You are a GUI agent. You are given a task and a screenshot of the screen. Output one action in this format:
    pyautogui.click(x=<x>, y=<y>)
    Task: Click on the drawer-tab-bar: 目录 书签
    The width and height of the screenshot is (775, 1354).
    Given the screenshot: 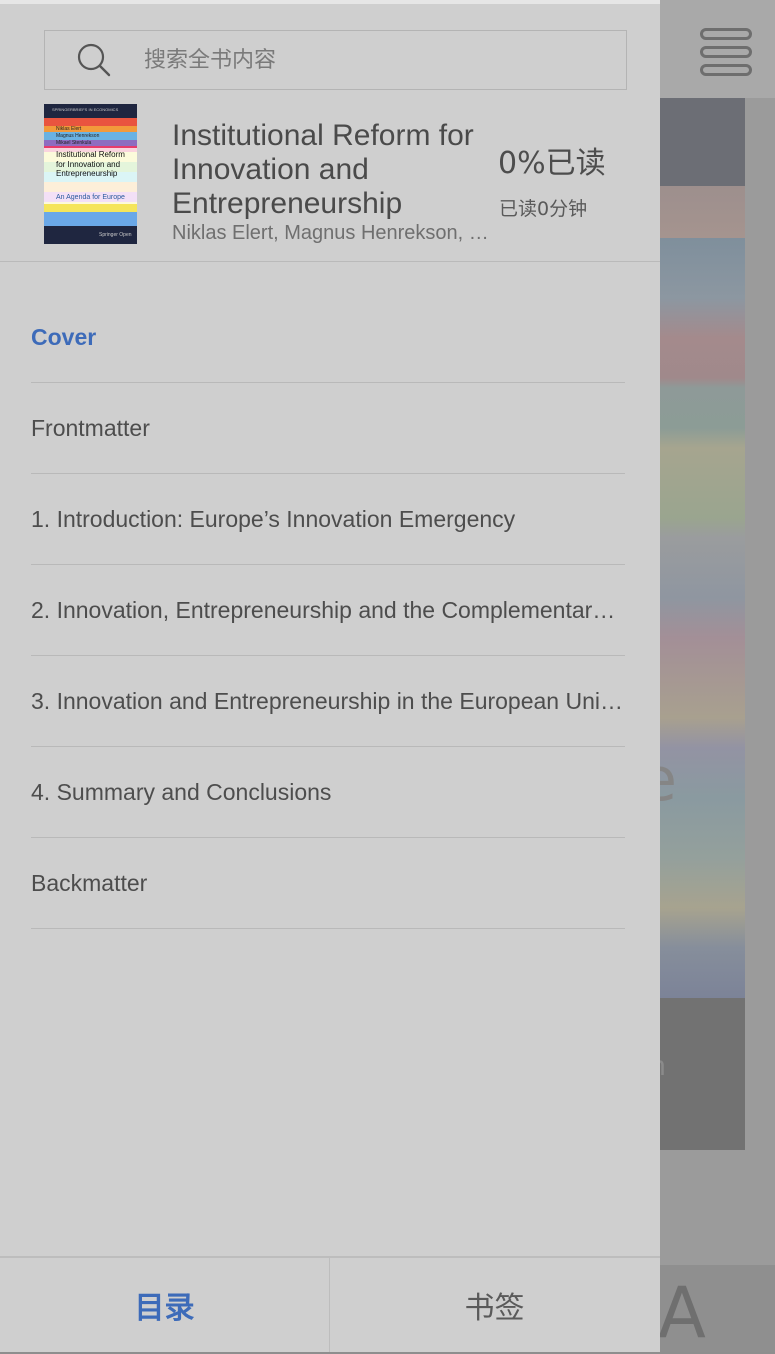 What is the action you would take?
    pyautogui.click(x=330, y=1304)
    